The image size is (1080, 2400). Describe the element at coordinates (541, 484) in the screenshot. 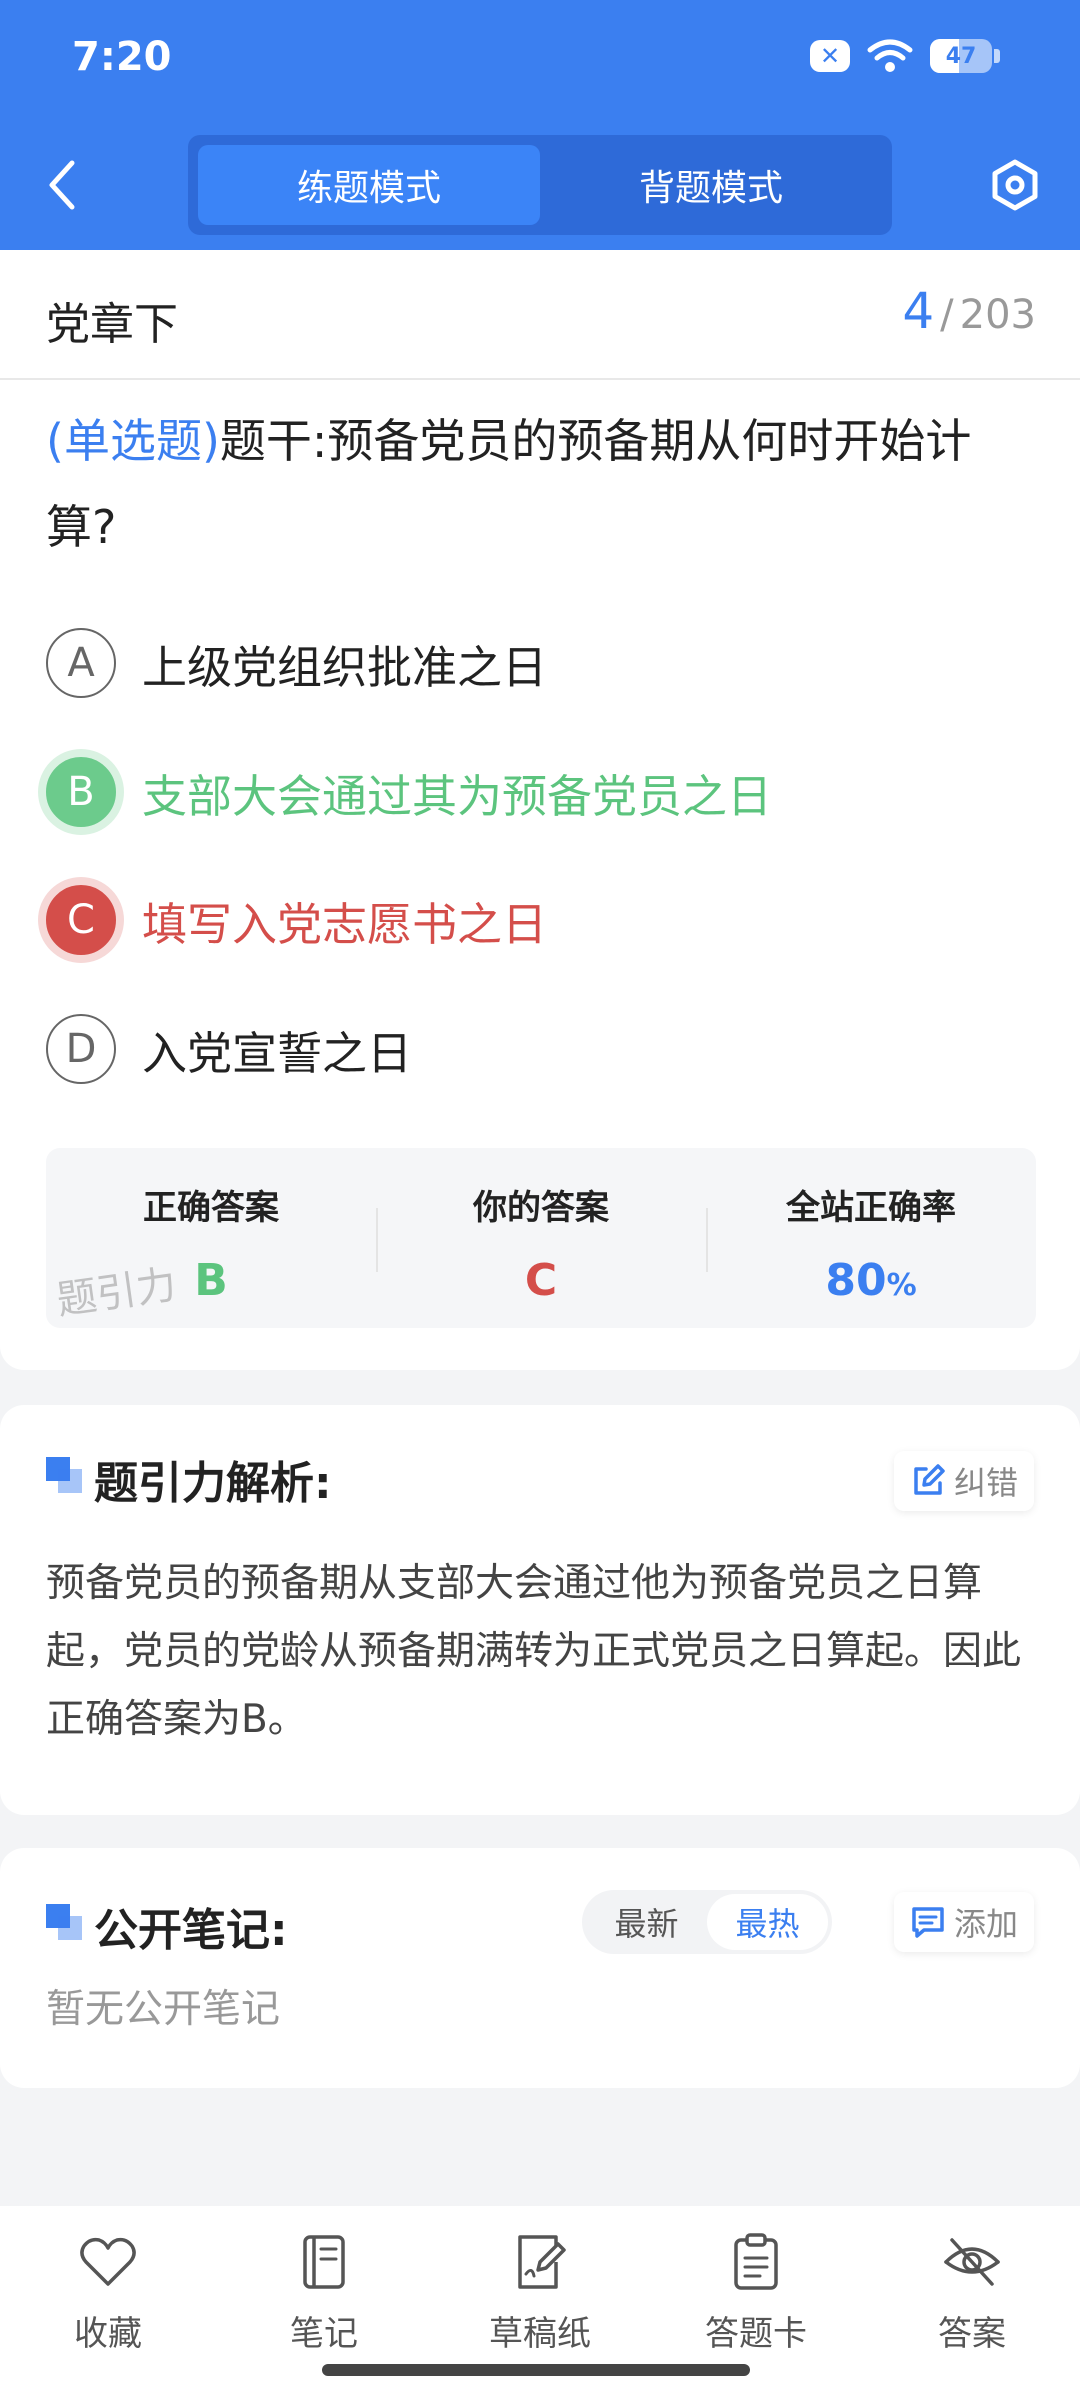

I see `question-stem: (单选题)题干:预备党员的预备期从何时开始计算?` at that location.